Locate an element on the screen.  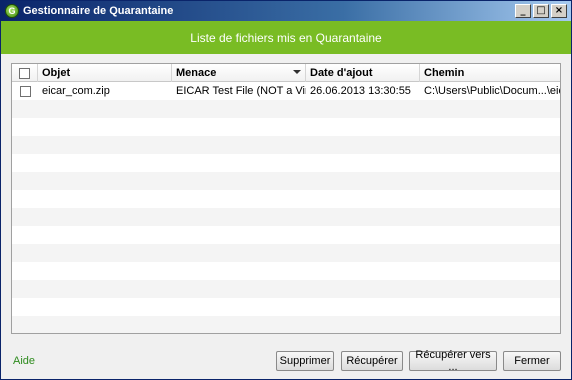
help-link: Aide is located at coordinates (24, 361).